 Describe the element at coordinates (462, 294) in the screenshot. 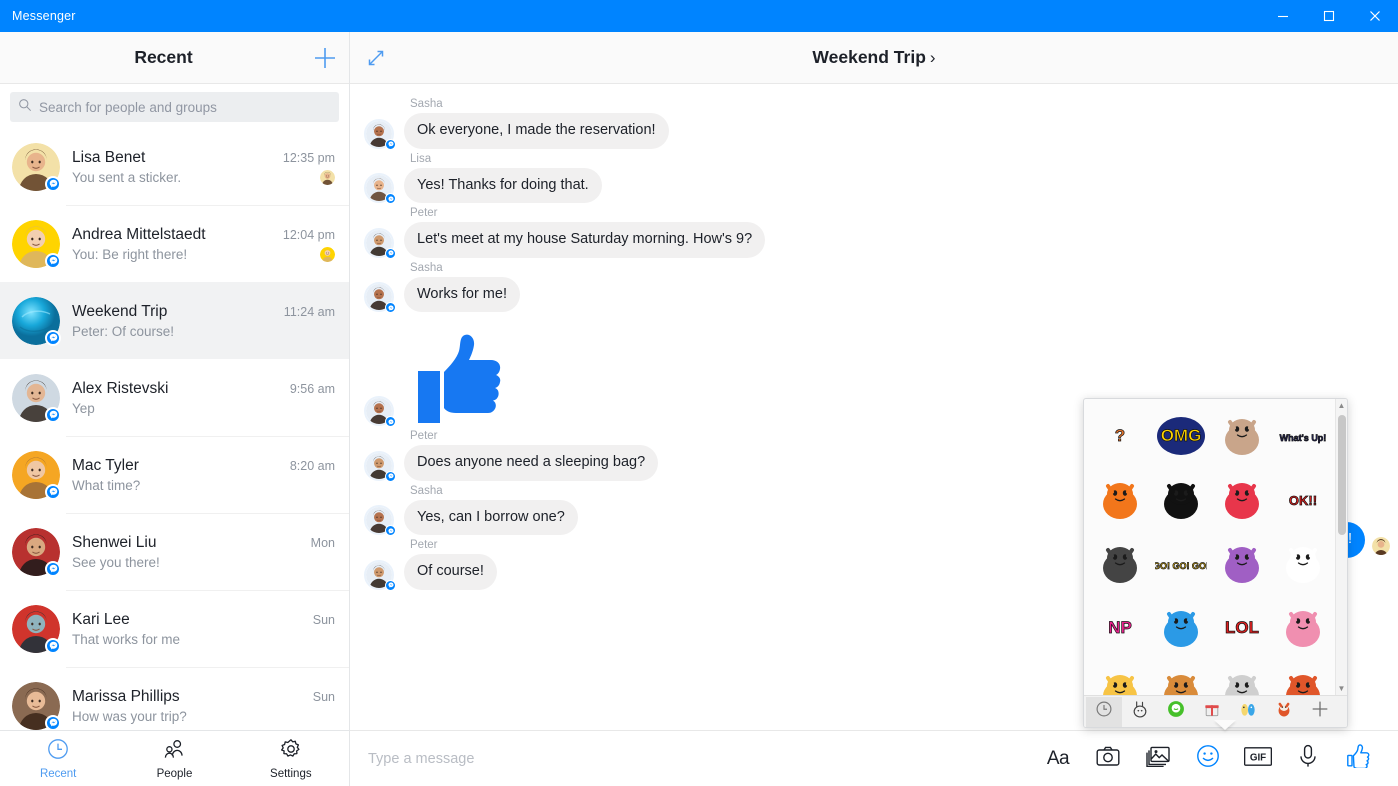

I see `message-bubble: Works for me!` at that location.